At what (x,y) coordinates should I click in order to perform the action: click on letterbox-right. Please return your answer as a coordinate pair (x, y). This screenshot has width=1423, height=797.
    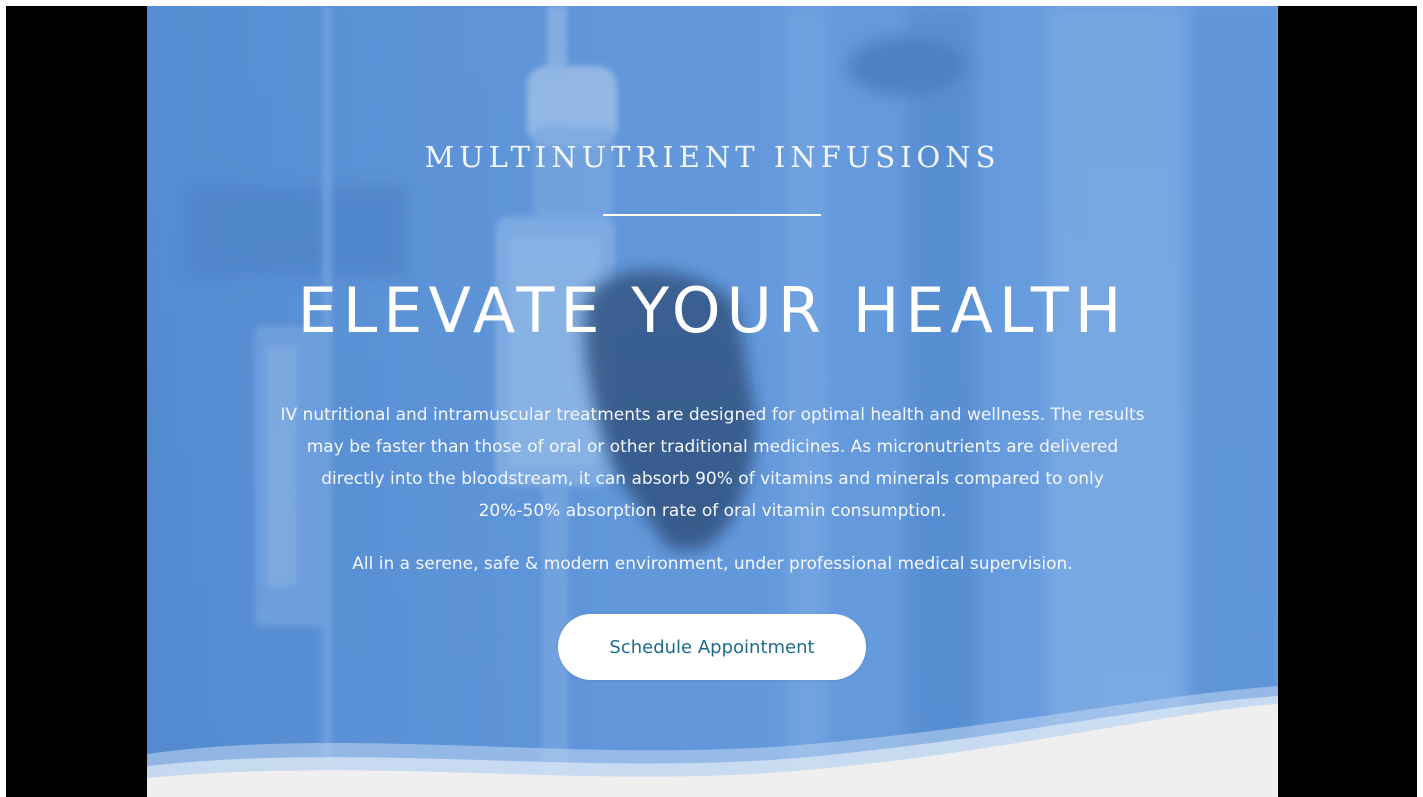
    Looking at the image, I should click on (1347, 401).